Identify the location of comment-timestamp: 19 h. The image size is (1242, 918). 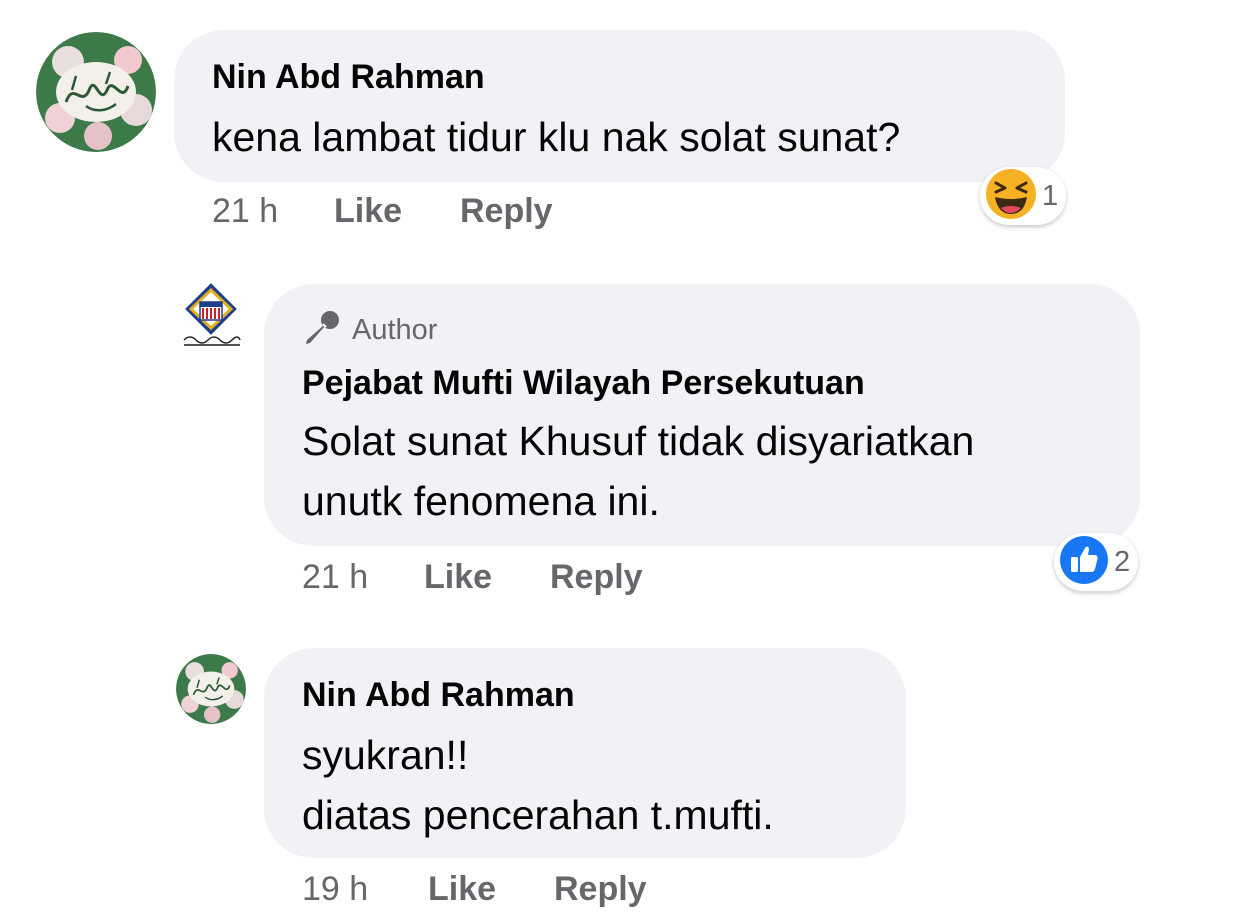
(335, 889).